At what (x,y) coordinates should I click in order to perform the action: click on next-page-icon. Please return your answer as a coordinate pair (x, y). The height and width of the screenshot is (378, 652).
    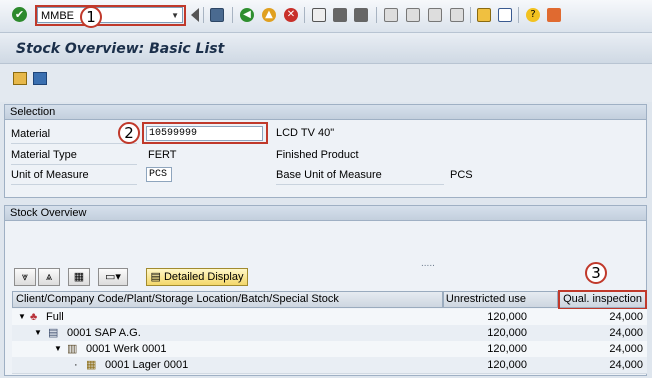
    Looking at the image, I should click on (435, 15).